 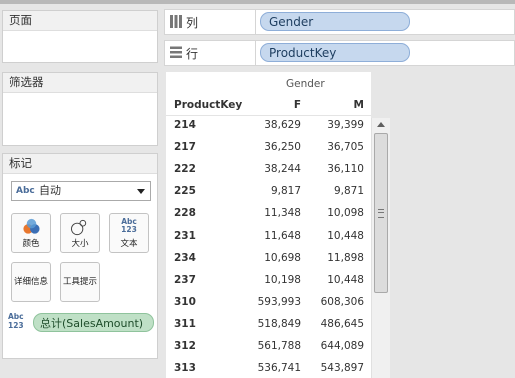 I want to click on column-group-header: Gender, so click(x=305, y=84).